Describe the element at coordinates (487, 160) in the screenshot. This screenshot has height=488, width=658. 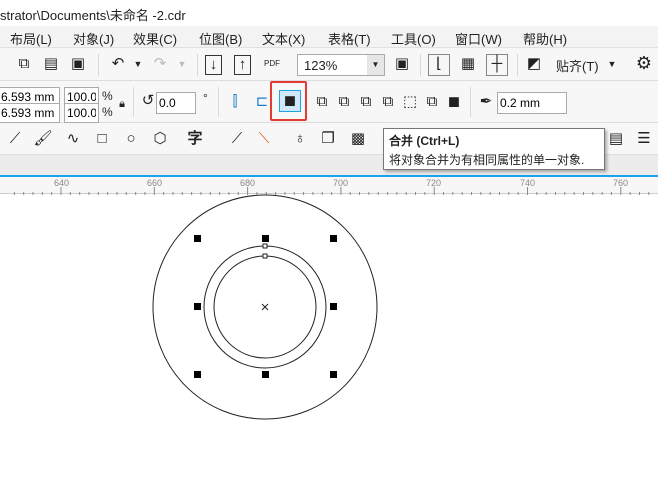
I see `tooltip-description: 将对象合并为有相同属性的单一对象.` at that location.